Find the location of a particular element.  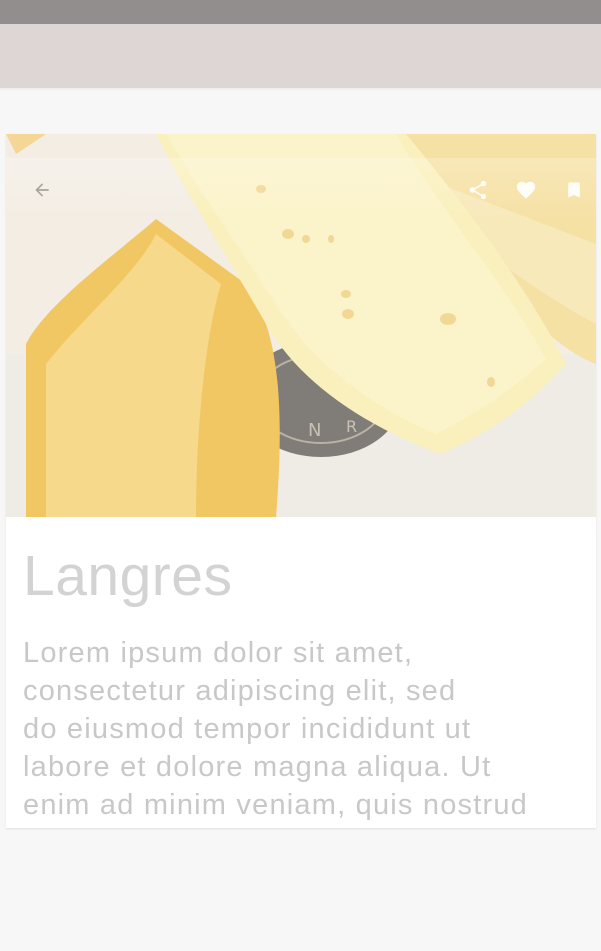

favorite-button is located at coordinates (526, 190).